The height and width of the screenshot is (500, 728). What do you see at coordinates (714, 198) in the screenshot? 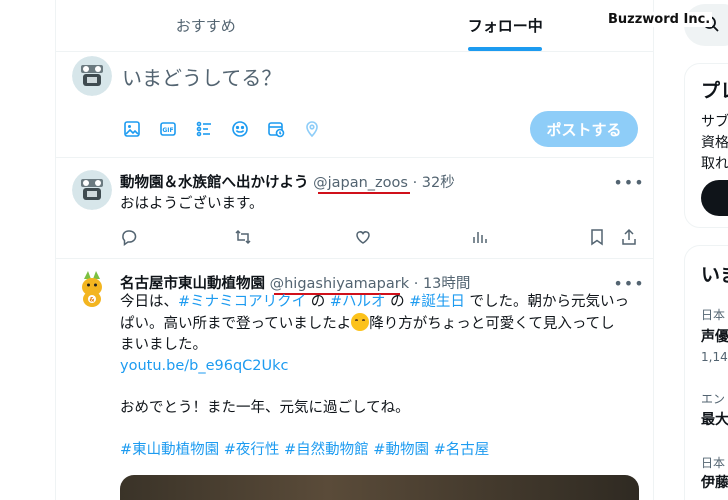
I see `subscribe-button` at bounding box center [714, 198].